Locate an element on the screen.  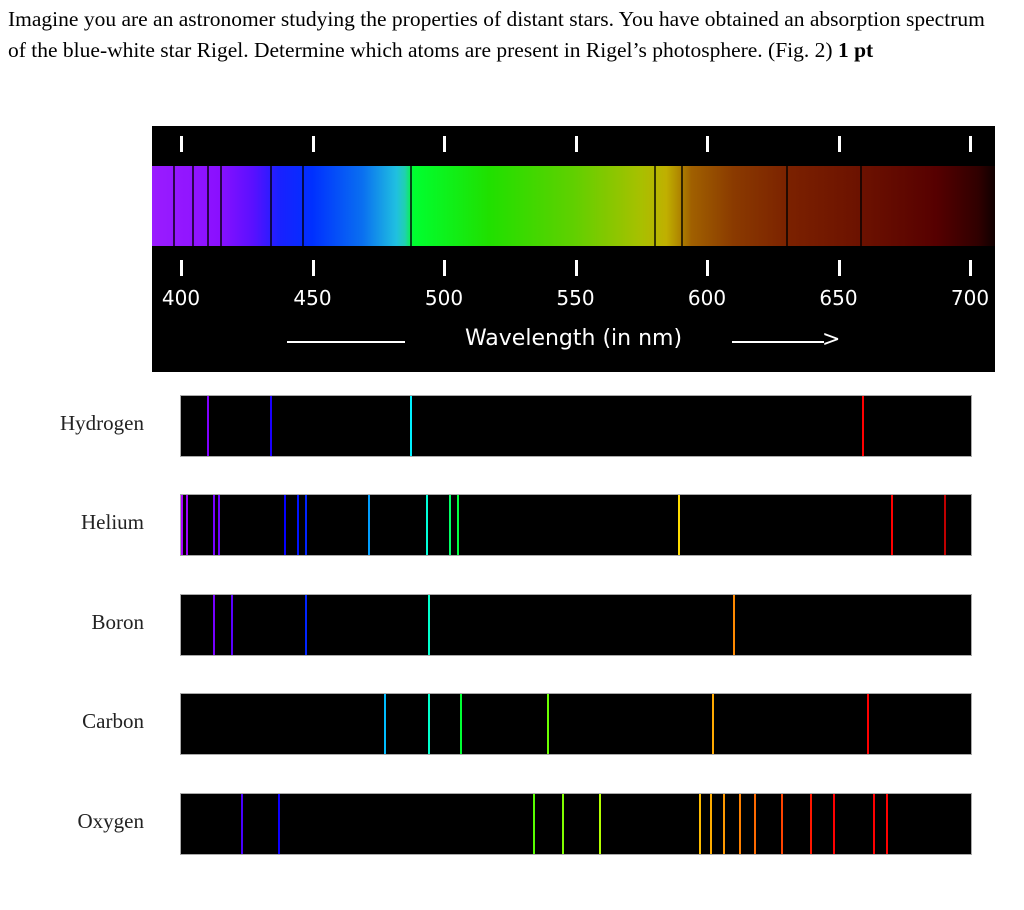
tick-label: 700 is located at coordinates (970, 298).